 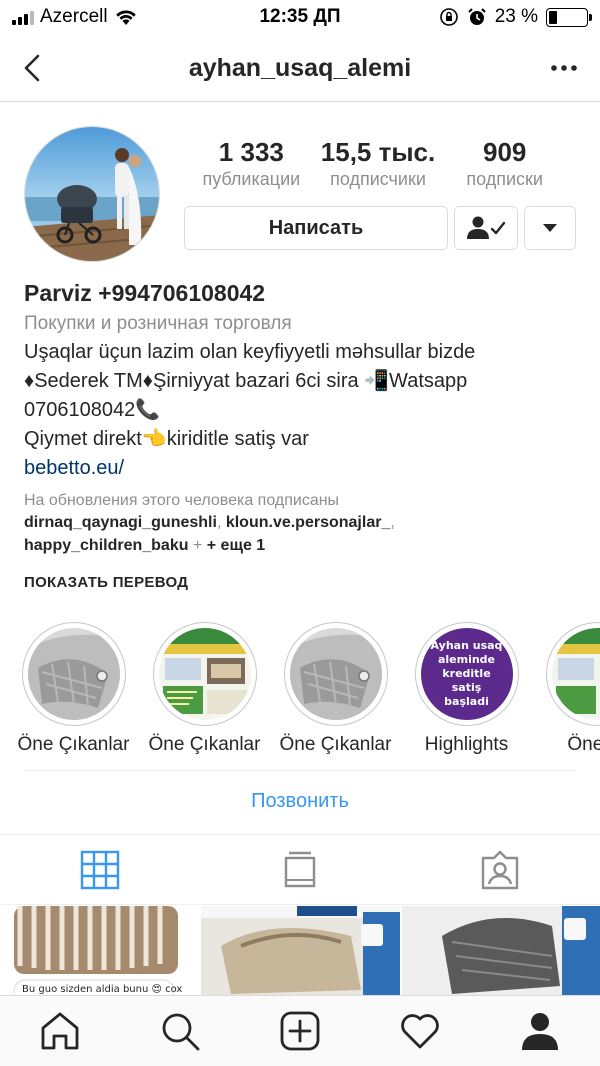 I want to click on posts-count: 1 333 публикации, so click(x=251, y=163).